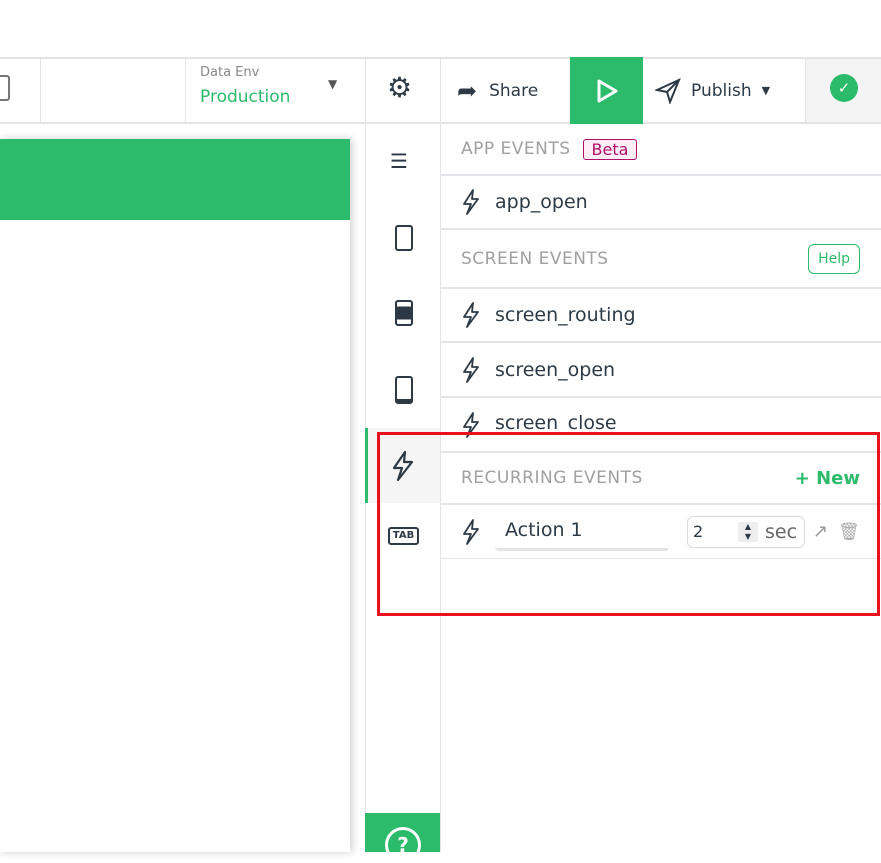 The height and width of the screenshot is (863, 881). Describe the element at coordinates (404, 313) in the screenshot. I see `screen-filled-icon` at that location.